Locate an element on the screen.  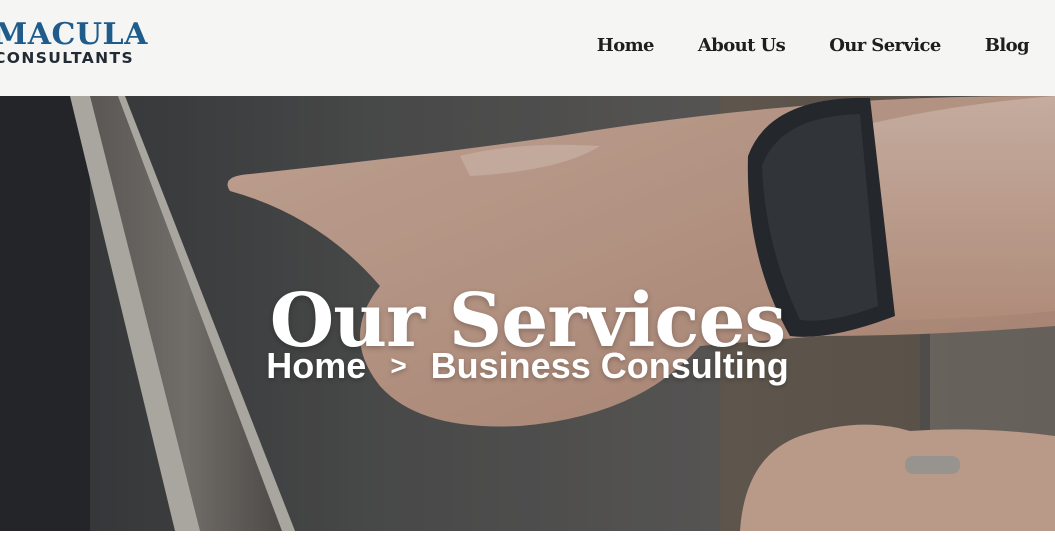
breadcrumb: Home > Business Consulting is located at coordinates (527, 365).